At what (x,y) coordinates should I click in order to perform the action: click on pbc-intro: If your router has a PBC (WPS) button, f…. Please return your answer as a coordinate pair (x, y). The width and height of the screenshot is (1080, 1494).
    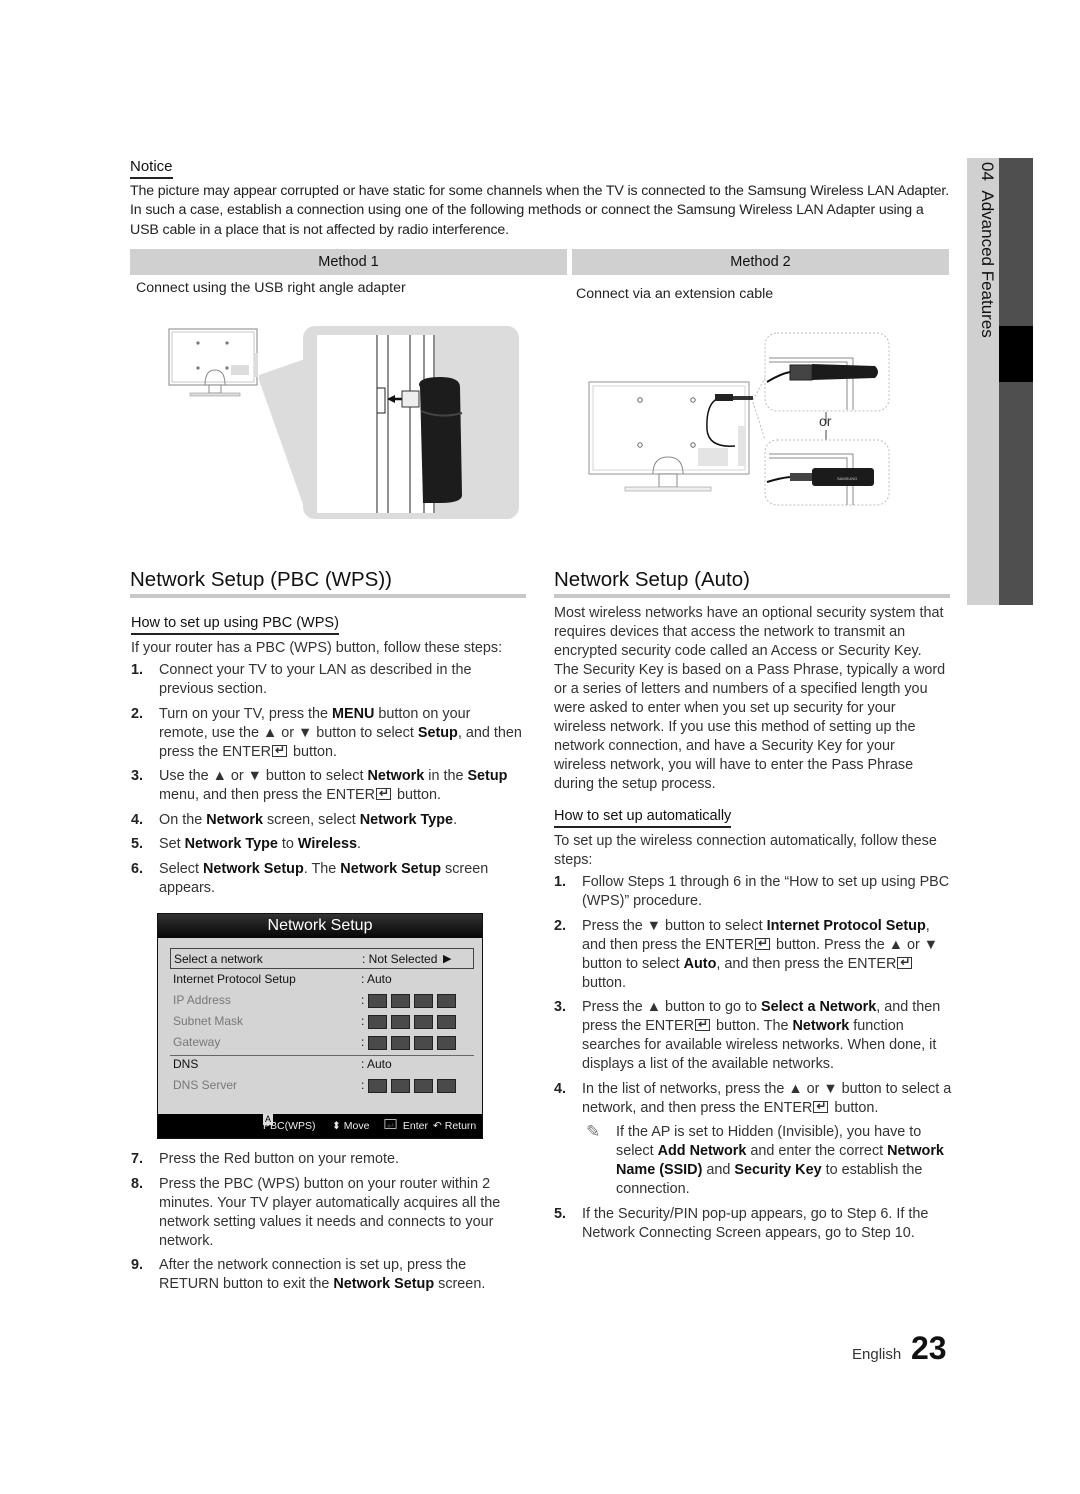
    Looking at the image, I should click on (317, 648).